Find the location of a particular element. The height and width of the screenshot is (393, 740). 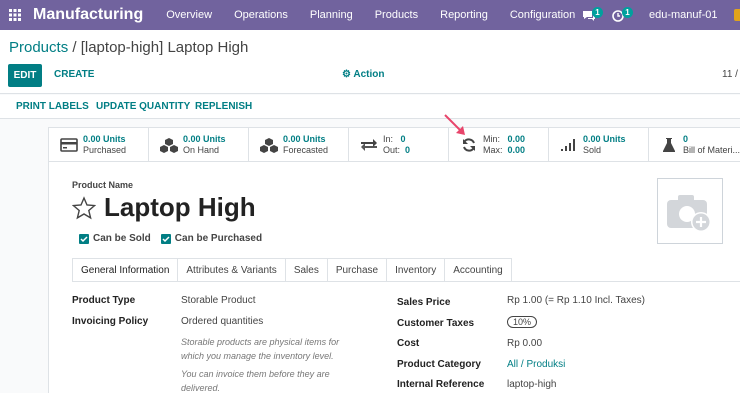

purchased-value: 0.00 Units is located at coordinates (104, 139).